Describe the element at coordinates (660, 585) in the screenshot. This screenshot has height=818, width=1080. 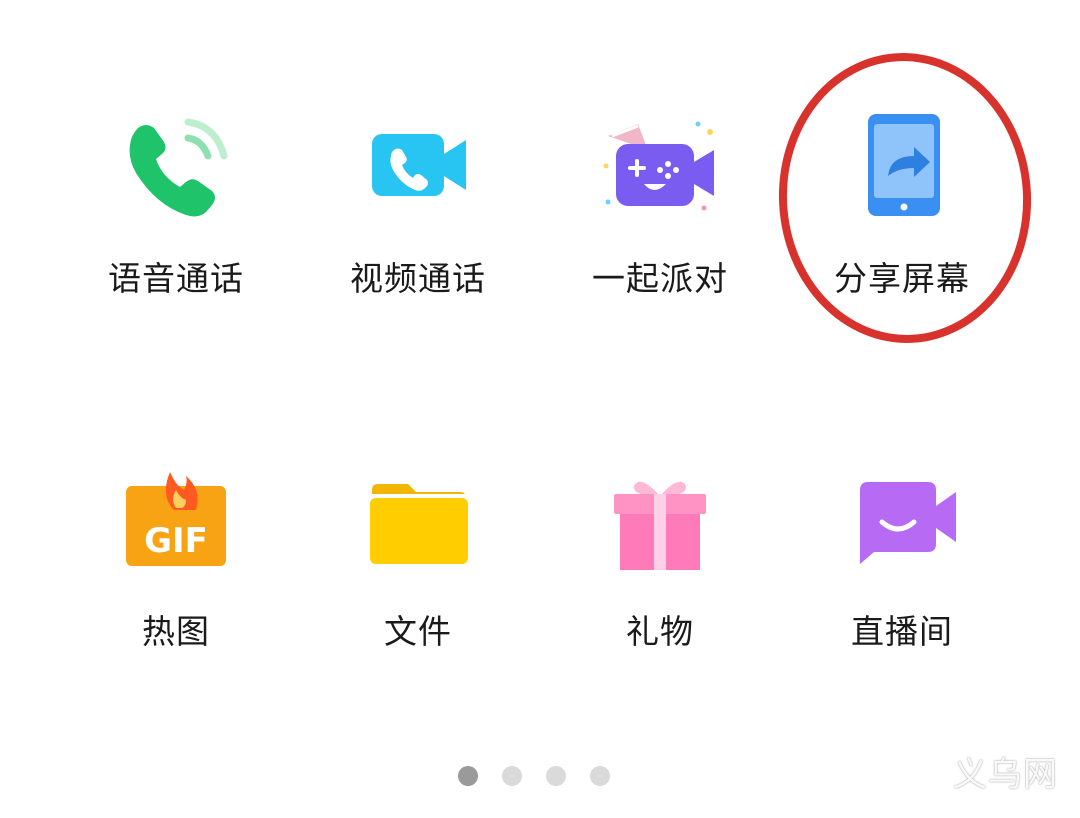
I see `gift-button: 礼物` at that location.